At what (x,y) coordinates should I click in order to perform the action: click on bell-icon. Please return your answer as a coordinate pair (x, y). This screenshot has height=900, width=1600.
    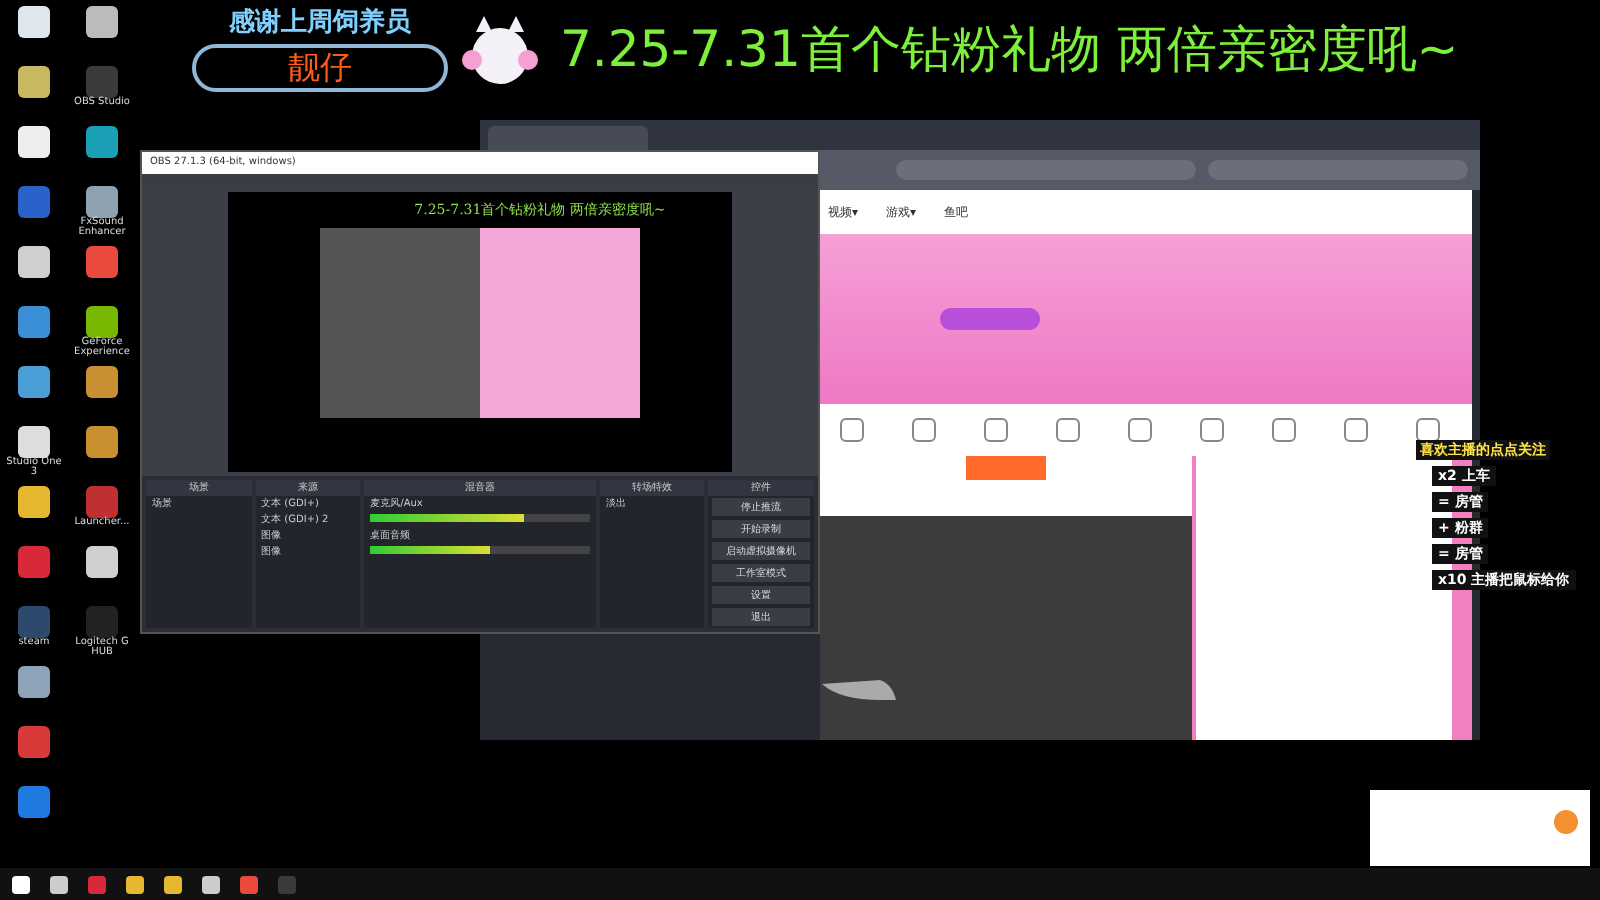
    Looking at the image, I should click on (1566, 822).